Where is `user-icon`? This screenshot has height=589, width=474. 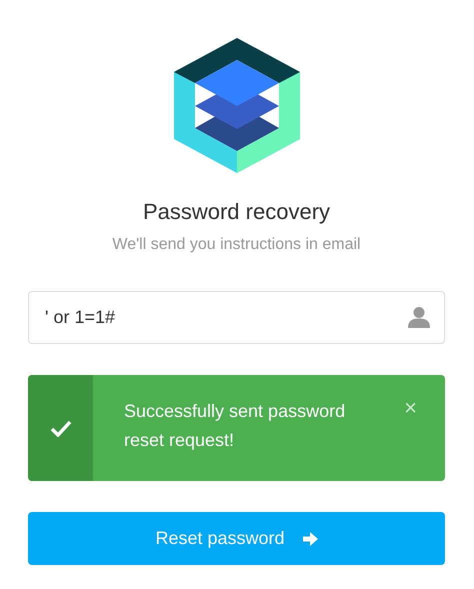 user-icon is located at coordinates (419, 317).